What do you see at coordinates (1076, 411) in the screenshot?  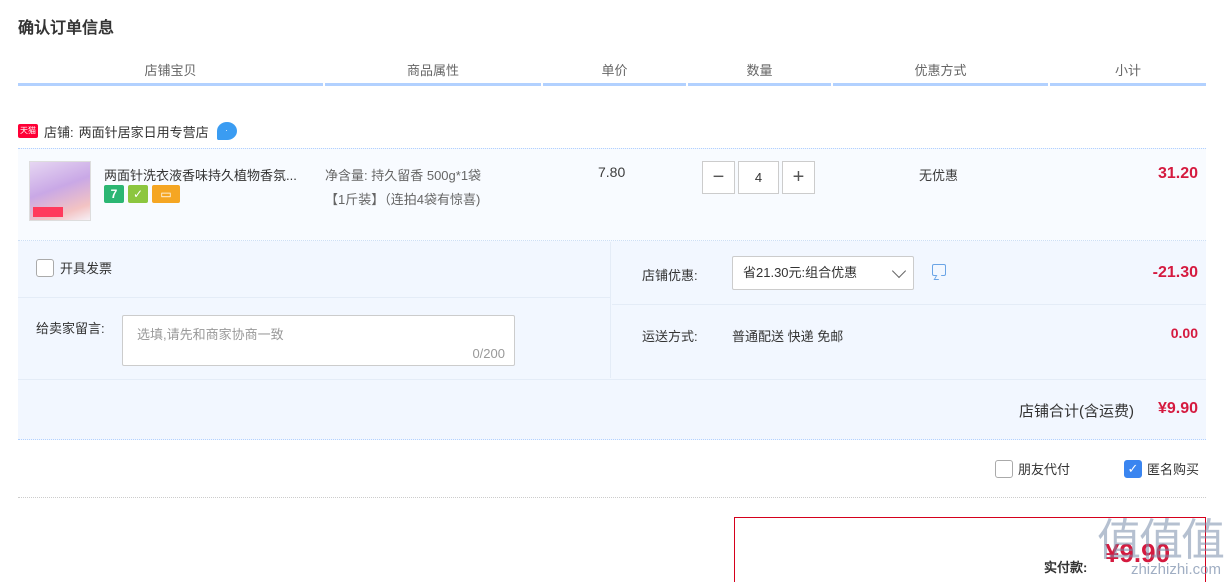 I see `shop-total-label: 店铺合计(含运费)` at bounding box center [1076, 411].